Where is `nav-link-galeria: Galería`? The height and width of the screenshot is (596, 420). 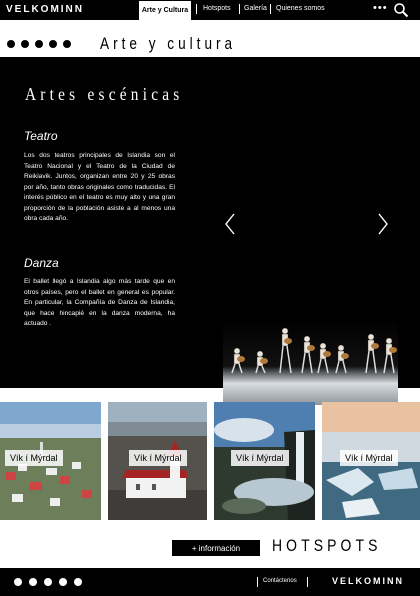 nav-link-galeria: Galería is located at coordinates (255, 8).